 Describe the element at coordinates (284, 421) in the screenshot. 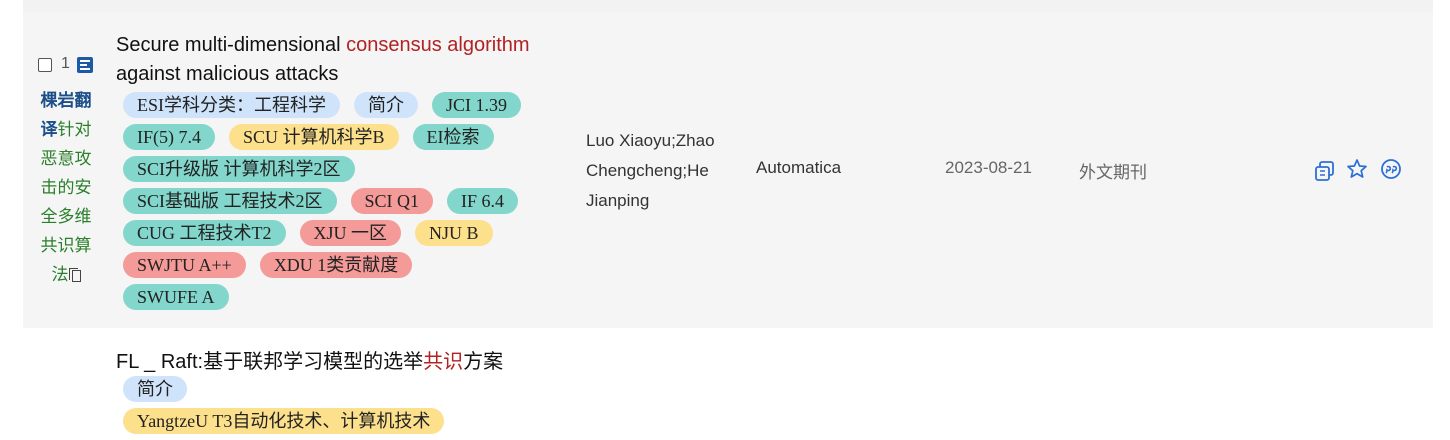

I see `tag-badge: YangtzeU T3自动化技术、计算机技术` at that location.